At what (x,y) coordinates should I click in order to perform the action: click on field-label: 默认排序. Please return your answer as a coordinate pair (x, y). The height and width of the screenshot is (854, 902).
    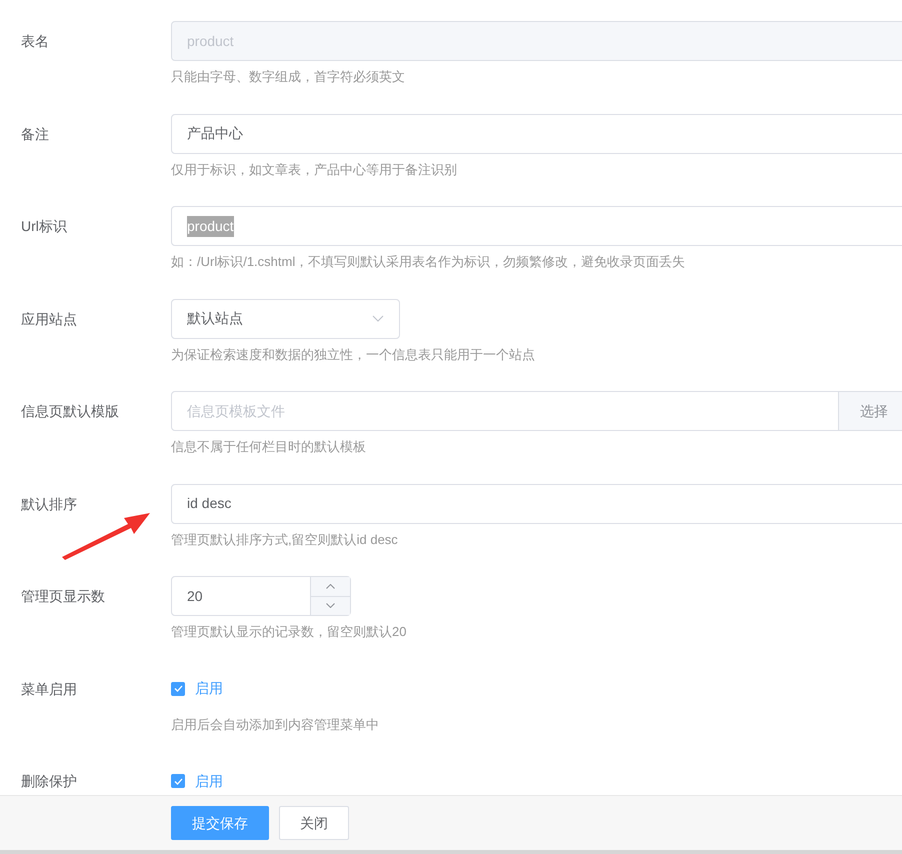
    Looking at the image, I should click on (49, 504).